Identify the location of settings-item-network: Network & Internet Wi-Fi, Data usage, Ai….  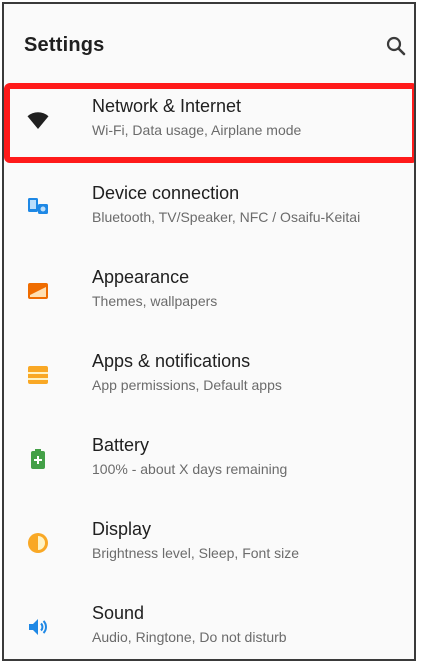
(209, 129).